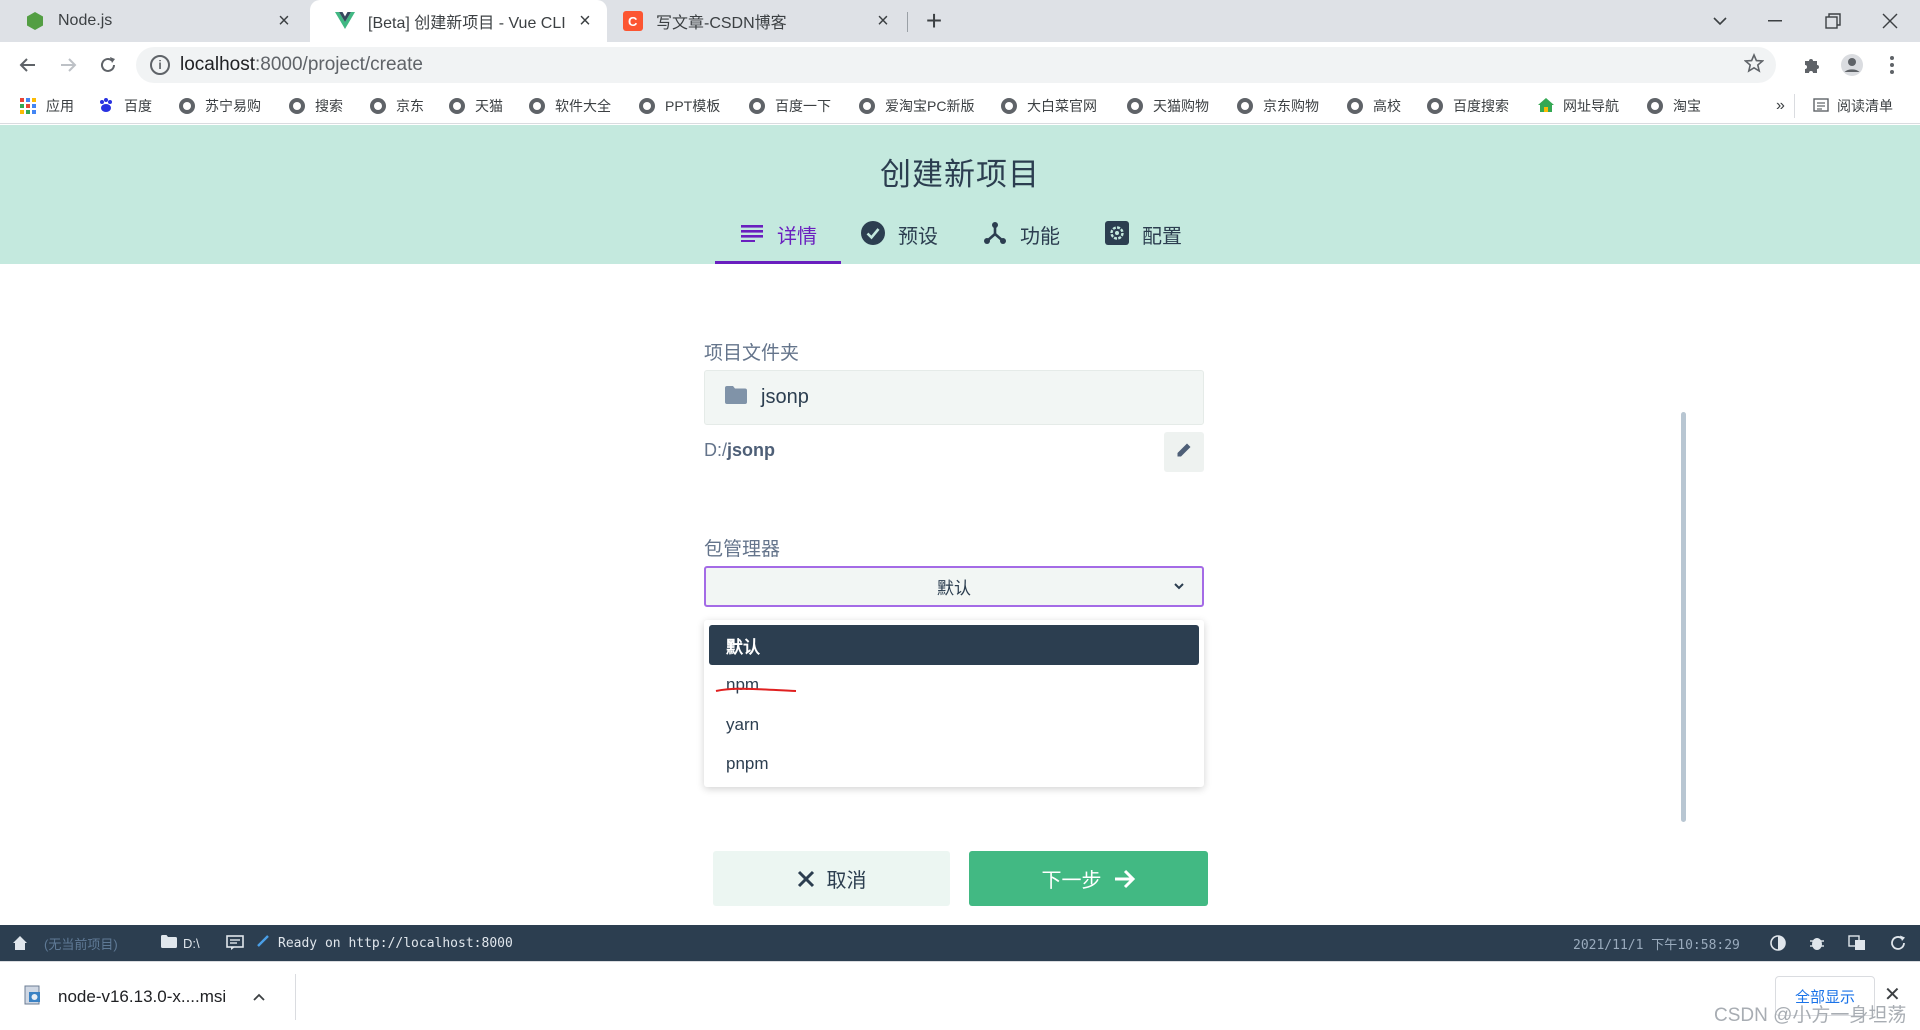  Describe the element at coordinates (220, 106) in the screenshot. I see `bookmark-item: 苏宁易购` at that location.